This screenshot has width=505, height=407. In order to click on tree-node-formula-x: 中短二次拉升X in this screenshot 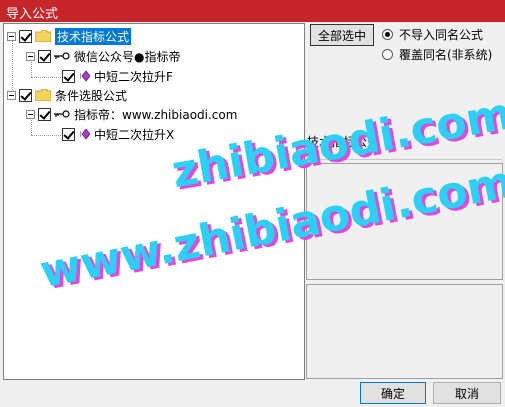, I will do `click(118, 134)`.